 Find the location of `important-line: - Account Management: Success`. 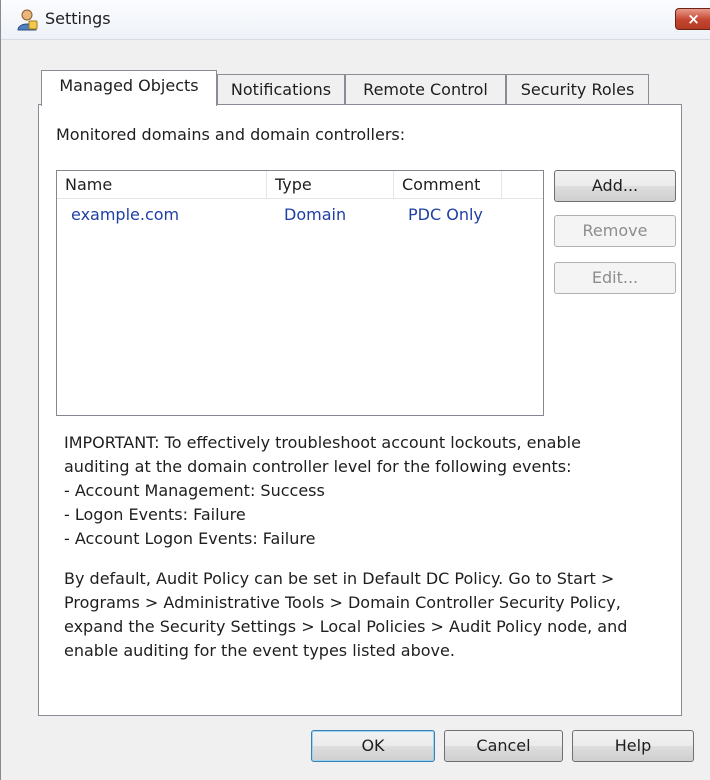

important-line: - Account Management: Success is located at coordinates (194, 490).